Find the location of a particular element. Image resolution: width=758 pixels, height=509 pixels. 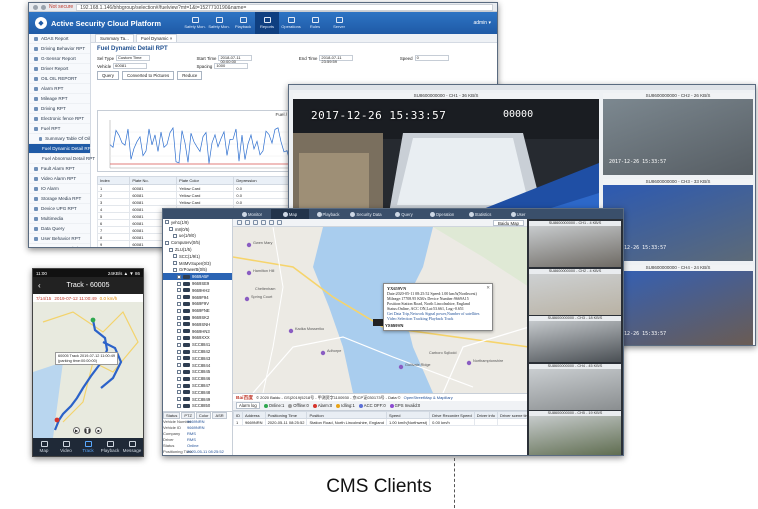

sidebar-item: Electronic fence RPT is located at coordinates (59, 119).